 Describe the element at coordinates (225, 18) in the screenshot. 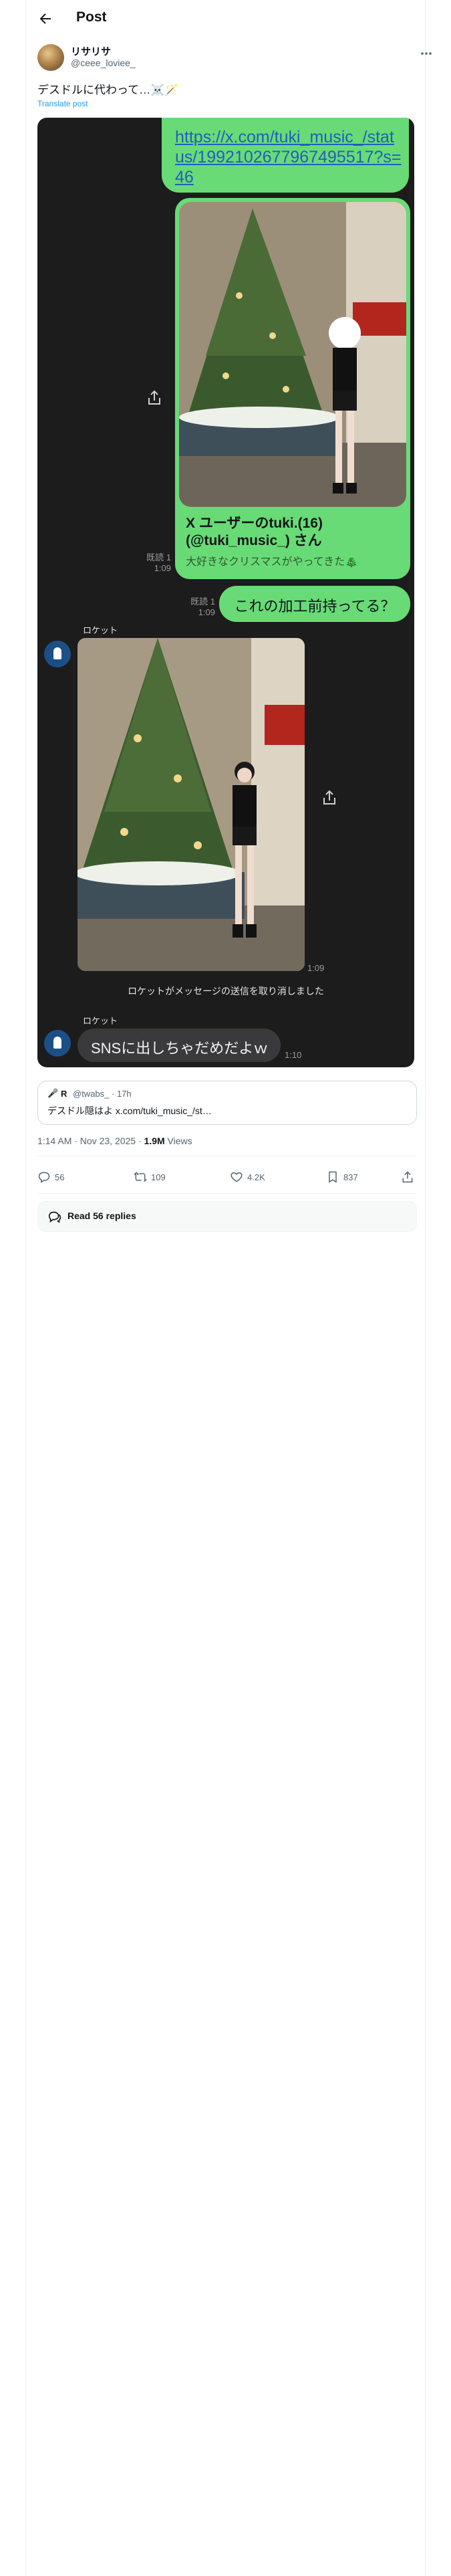

I see `header: Post` at that location.